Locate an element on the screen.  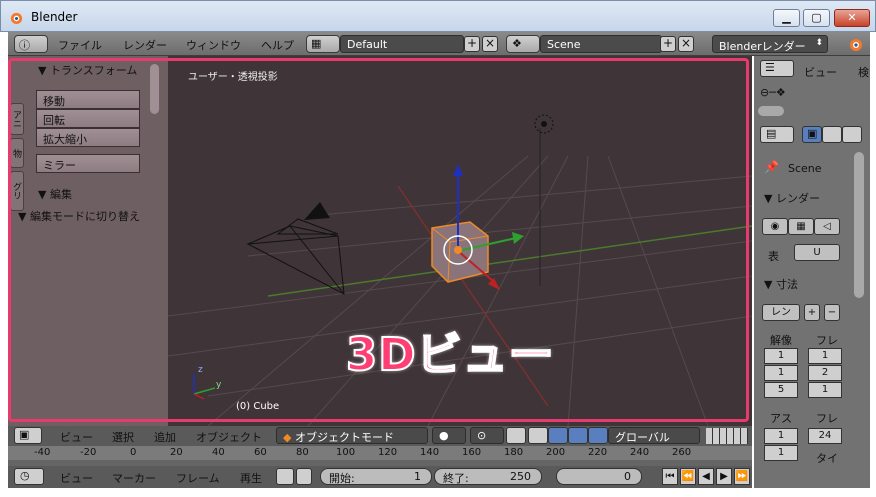
scene-icon-button: ❖ is located at coordinates (523, 44).